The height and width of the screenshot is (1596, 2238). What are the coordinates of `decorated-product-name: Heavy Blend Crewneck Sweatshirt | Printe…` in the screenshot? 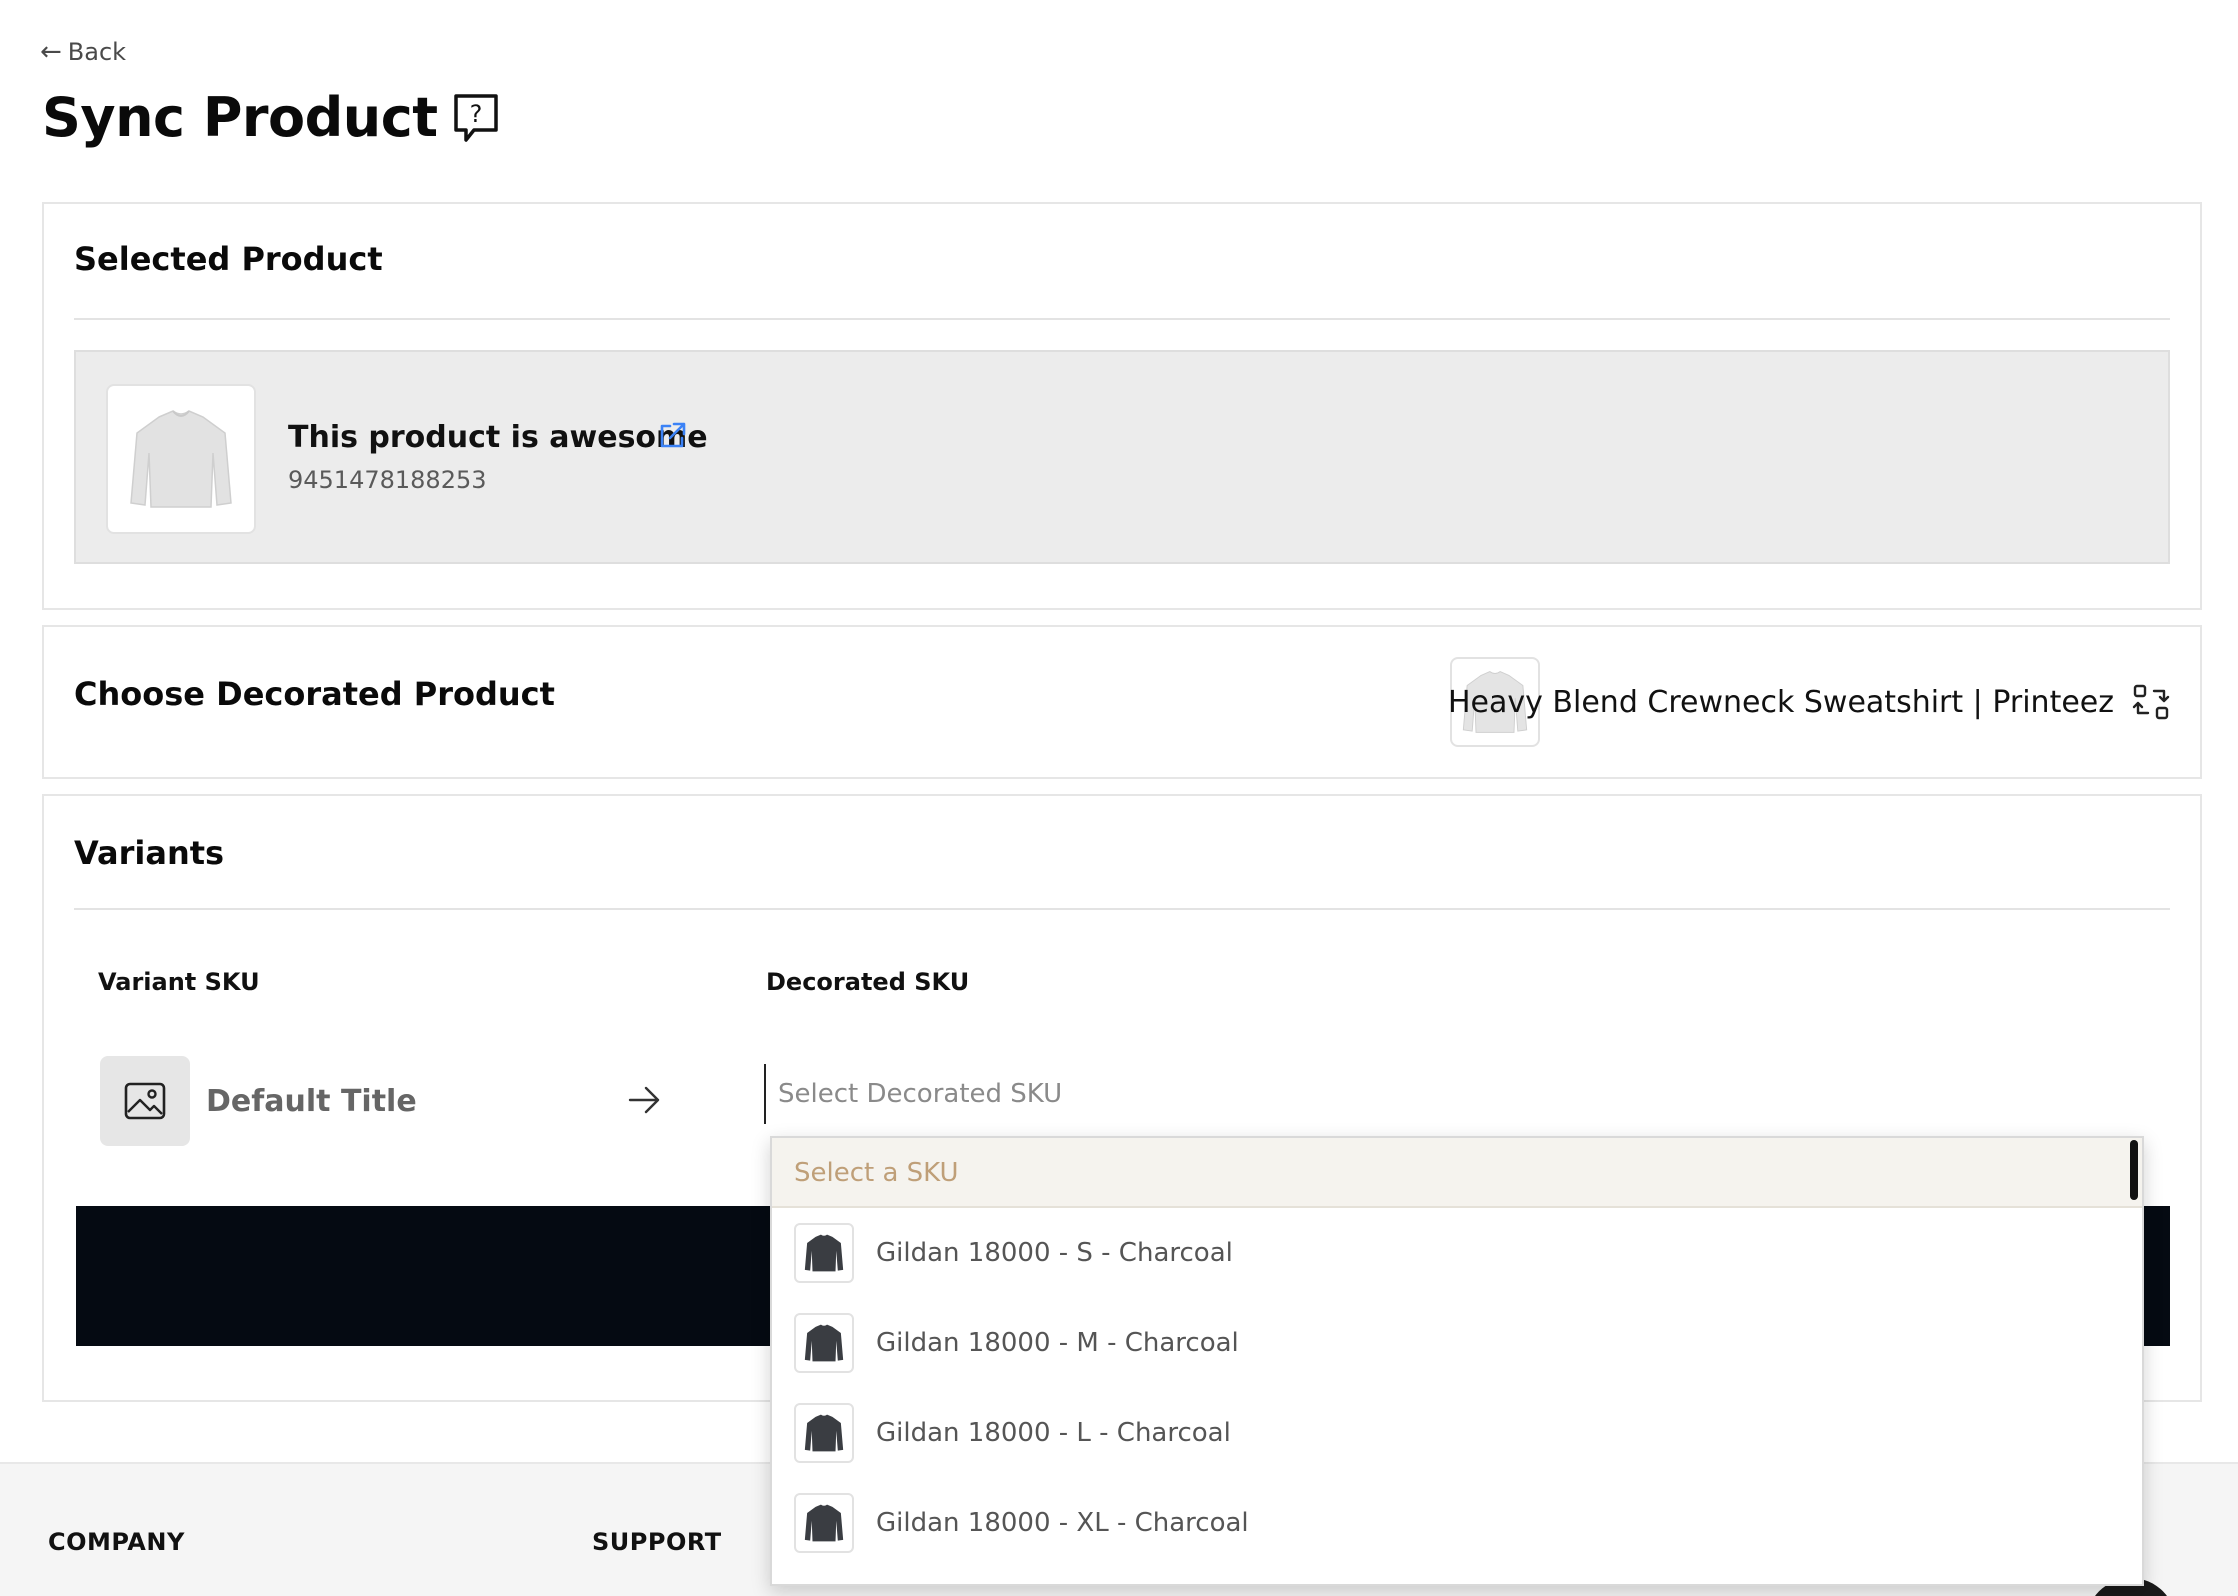 It's located at (1780, 702).